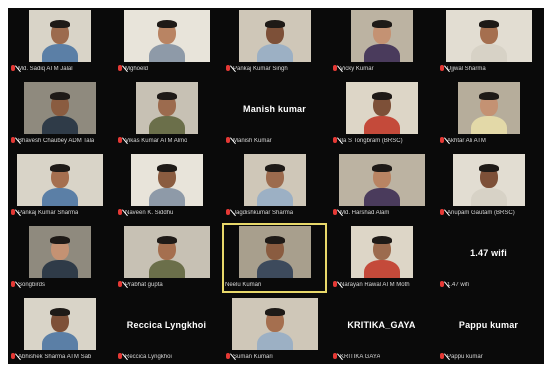 This screenshot has width=552, height=368. What do you see at coordinates (365, 213) in the screenshot?
I see `participant-name: Md. Harshad Alam` at bounding box center [365, 213].